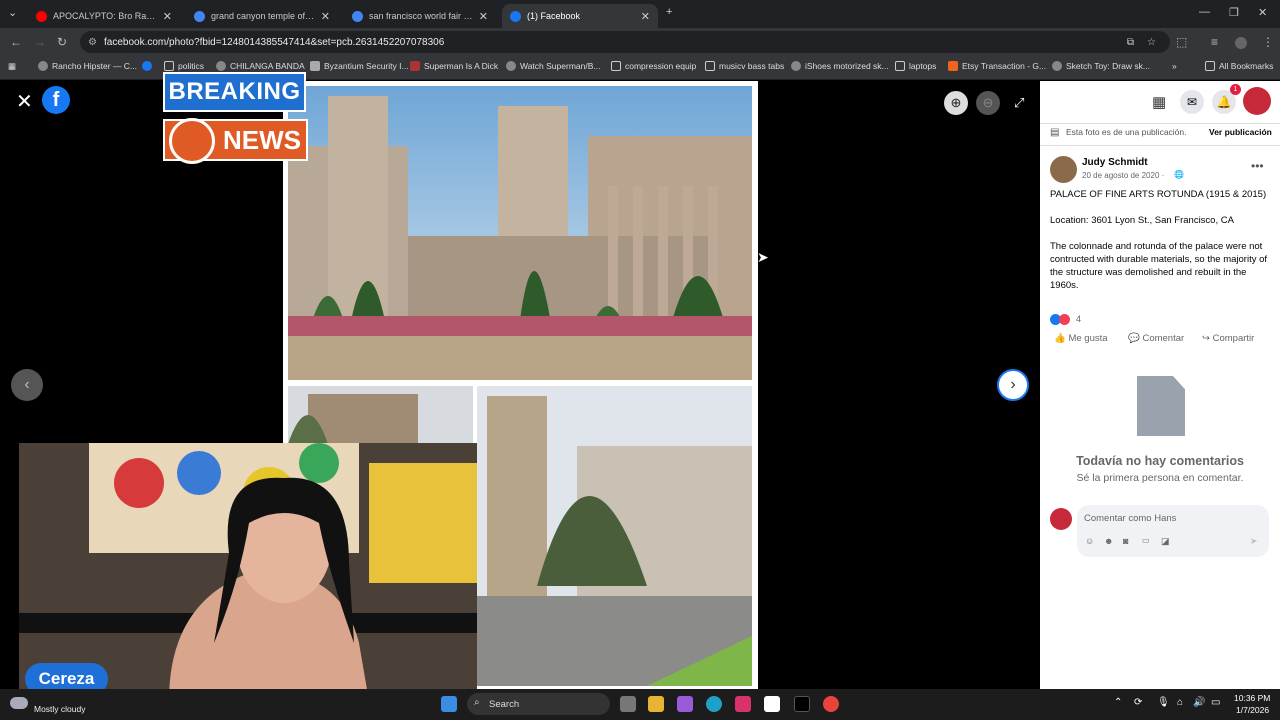  What do you see at coordinates (1252, 698) in the screenshot?
I see `clock-time: 10:36 PM` at bounding box center [1252, 698].